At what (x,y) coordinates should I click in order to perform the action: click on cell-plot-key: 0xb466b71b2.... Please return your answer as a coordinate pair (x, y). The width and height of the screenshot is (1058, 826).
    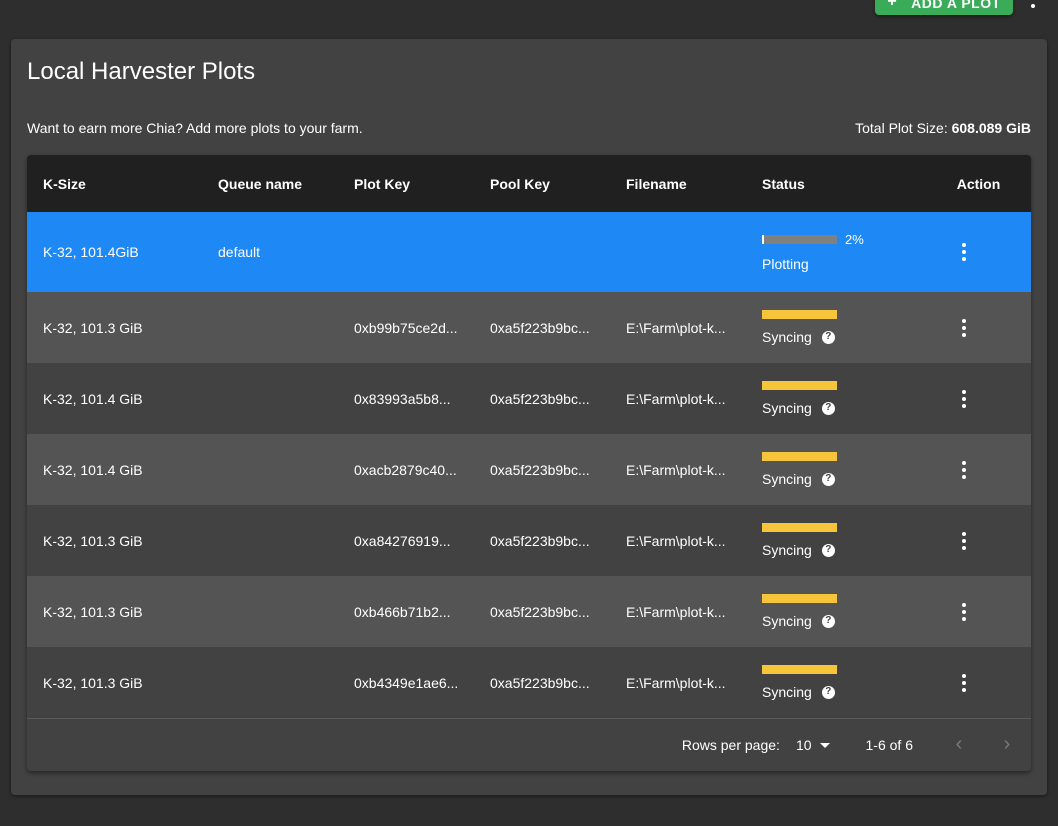
    Looking at the image, I should click on (406, 612).